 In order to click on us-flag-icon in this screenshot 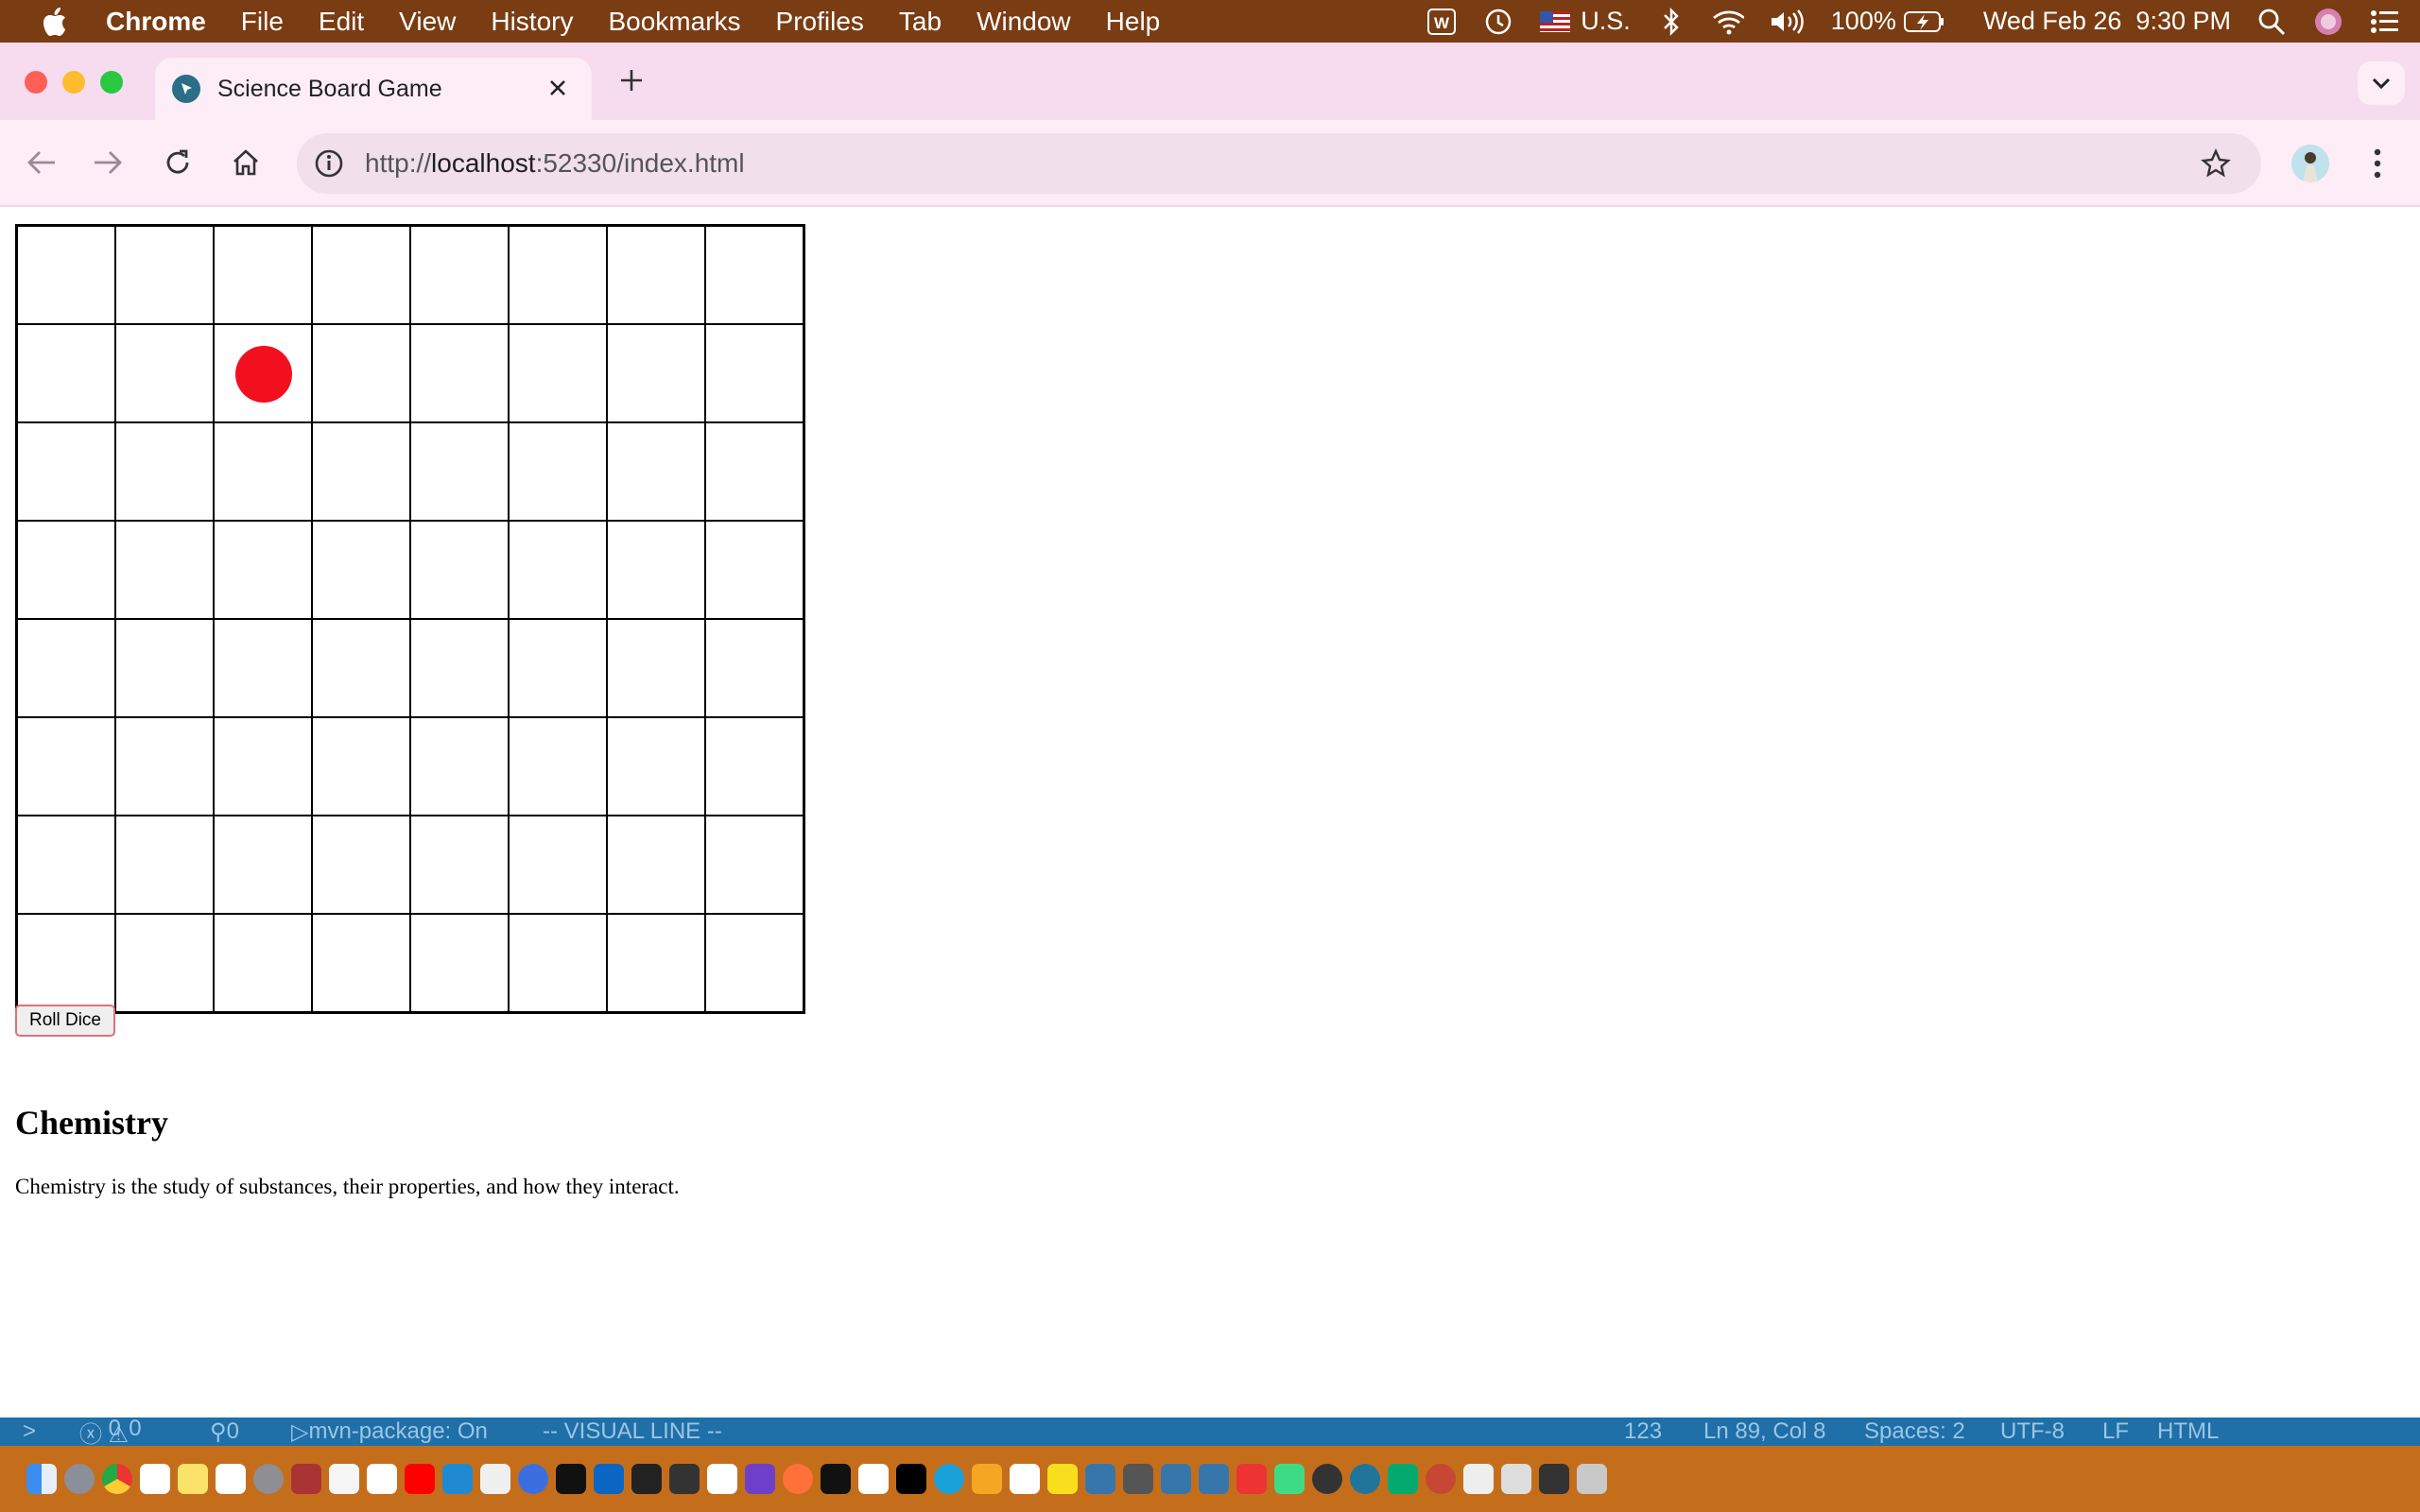, I will do `click(1555, 22)`.